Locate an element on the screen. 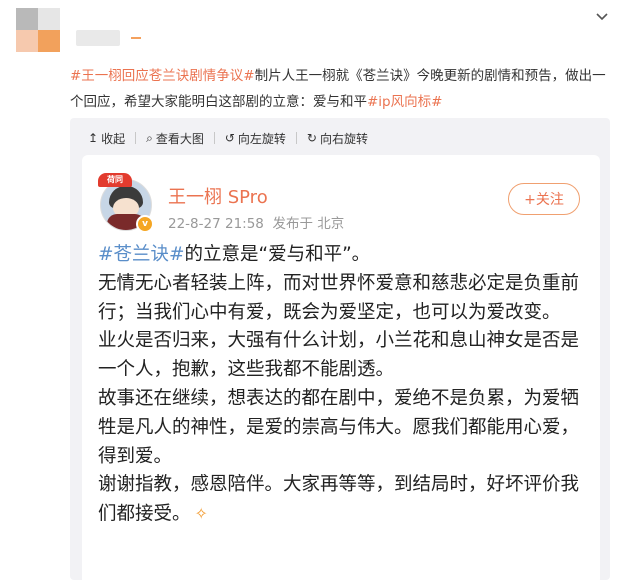 The width and height of the screenshot is (636, 585). image-toolbar: ↥ 收起 ⌕ 查看大图 ↺ 向左旋转 ↻ 向右旋转 is located at coordinates (228, 138).